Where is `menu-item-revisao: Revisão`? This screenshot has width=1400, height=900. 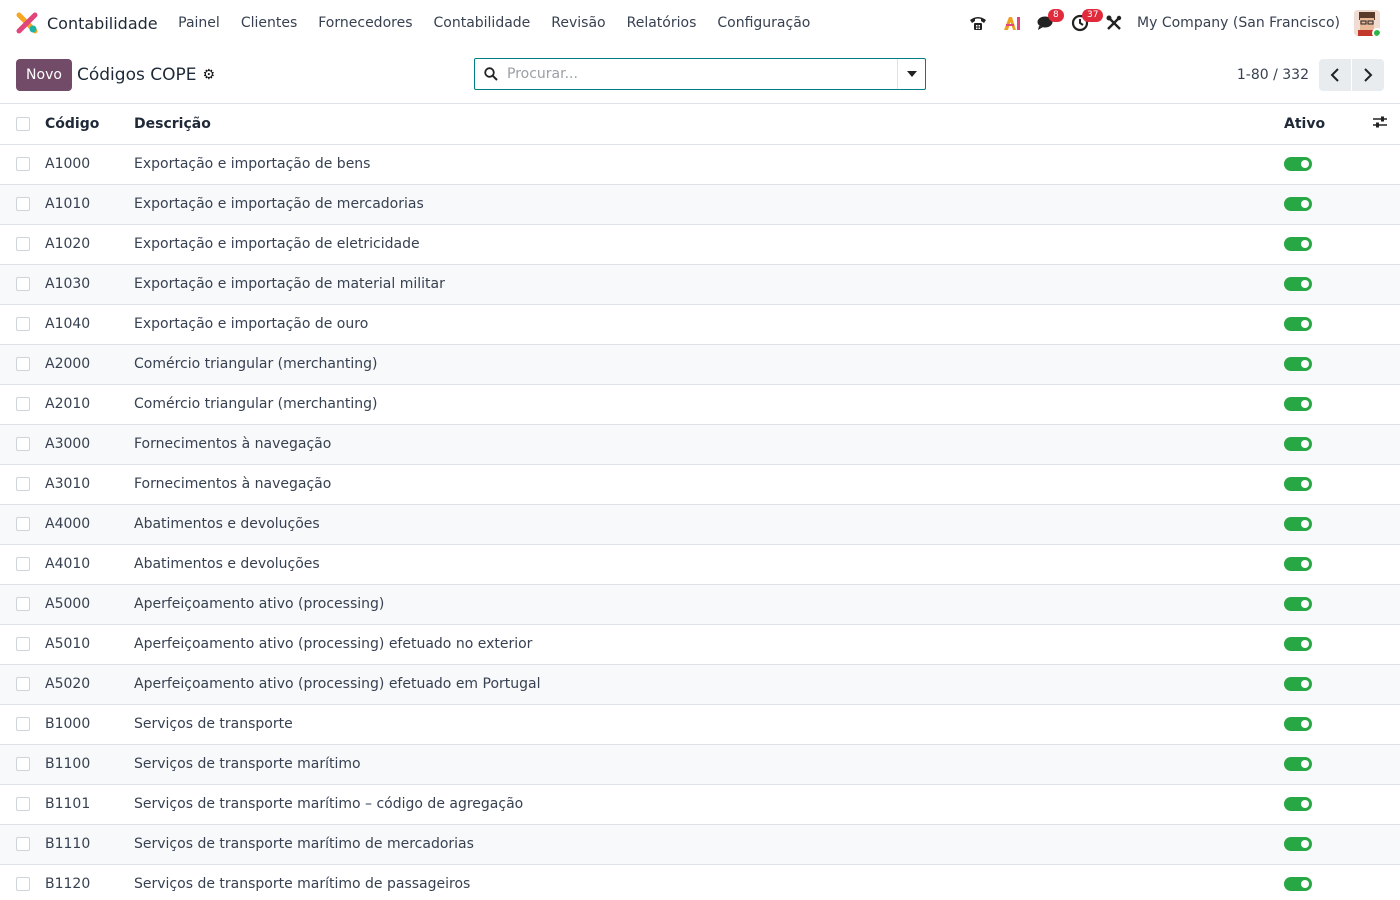 menu-item-revisao: Revisão is located at coordinates (578, 23).